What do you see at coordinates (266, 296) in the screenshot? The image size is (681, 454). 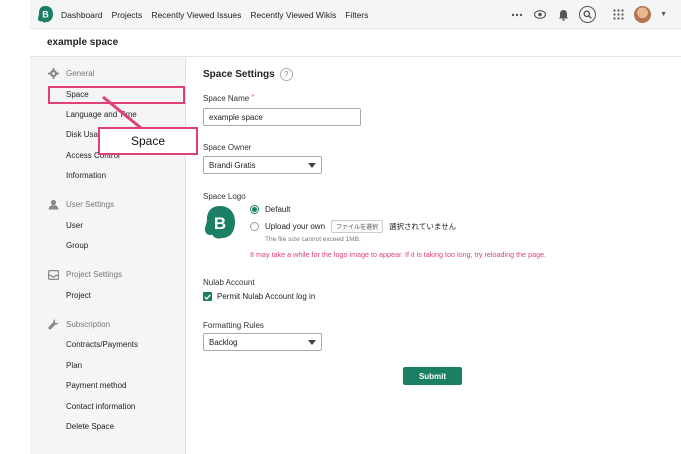 I see `permit-nulab-label: Permit Nulab Account log in` at bounding box center [266, 296].